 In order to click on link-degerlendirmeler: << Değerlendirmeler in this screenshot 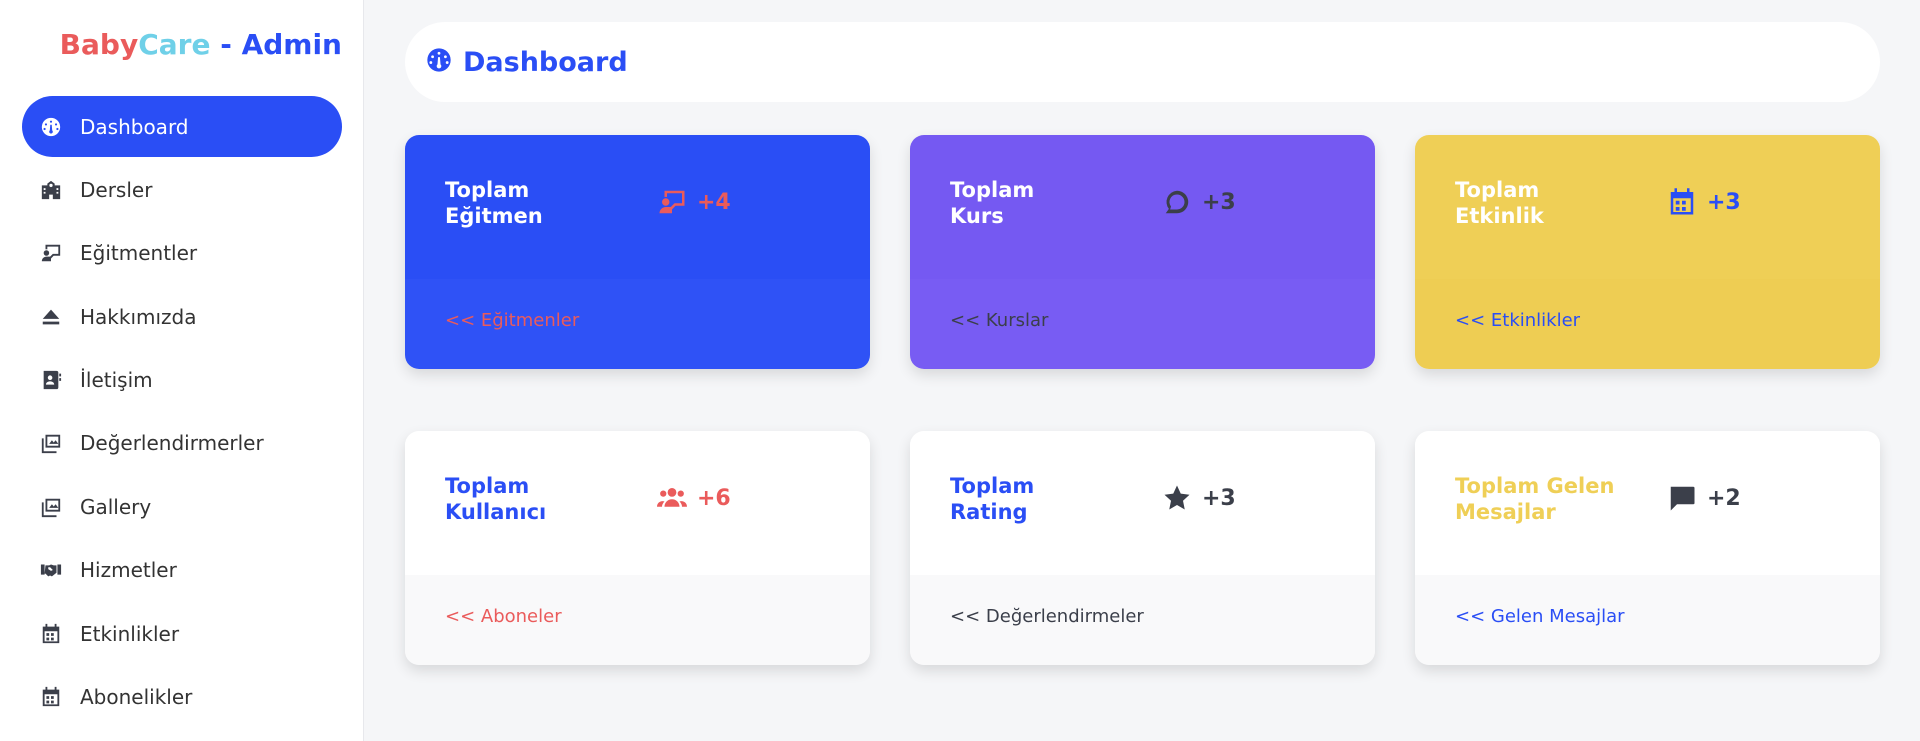, I will do `click(1047, 616)`.